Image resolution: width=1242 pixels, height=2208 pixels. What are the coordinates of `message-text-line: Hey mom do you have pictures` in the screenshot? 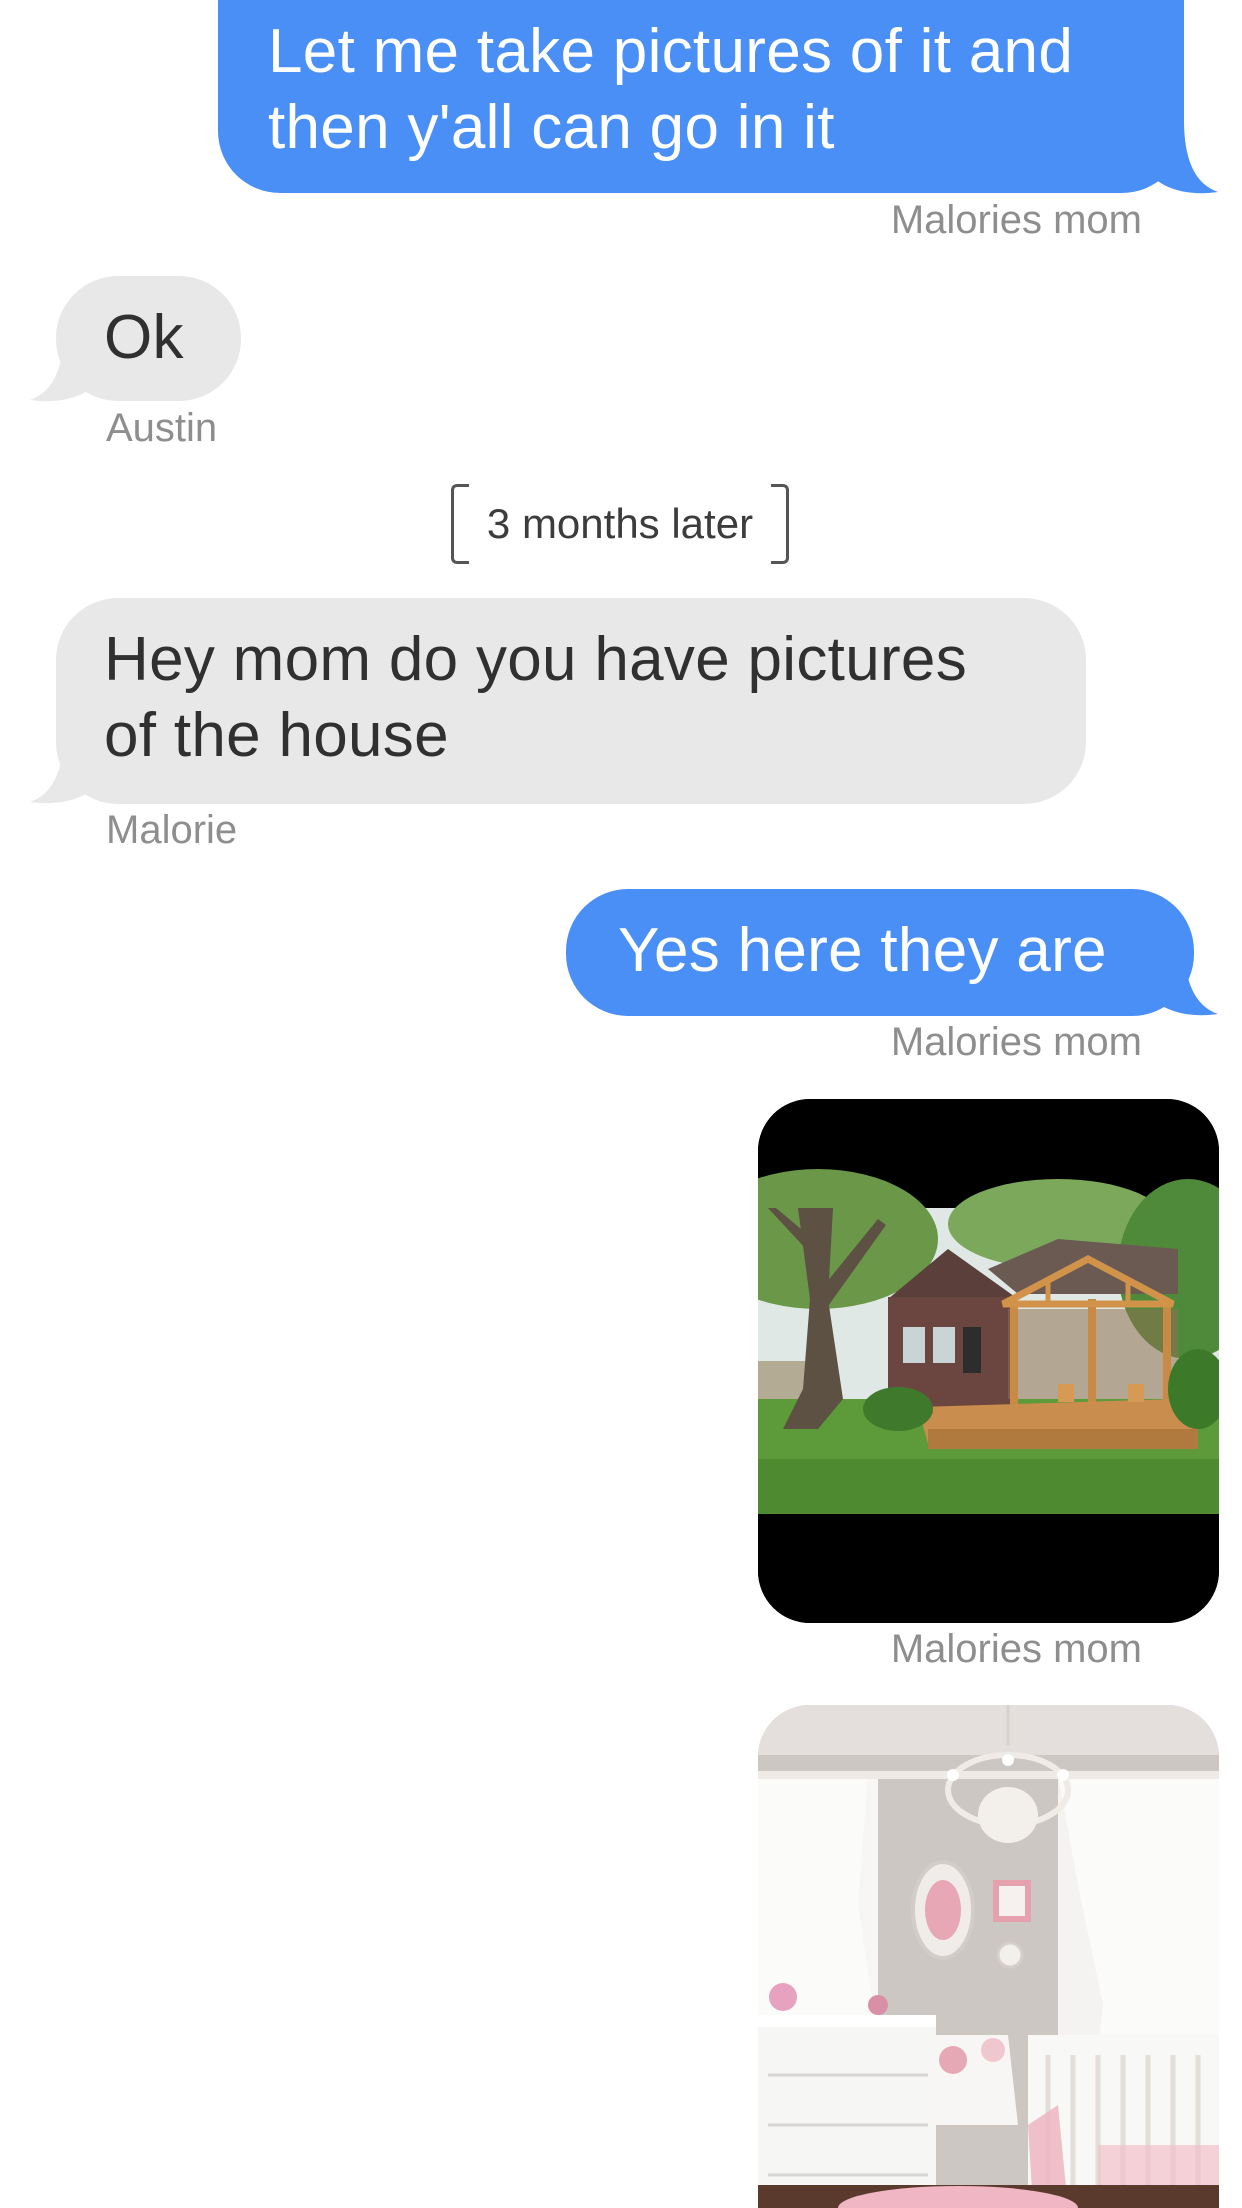 It's located at (536, 659).